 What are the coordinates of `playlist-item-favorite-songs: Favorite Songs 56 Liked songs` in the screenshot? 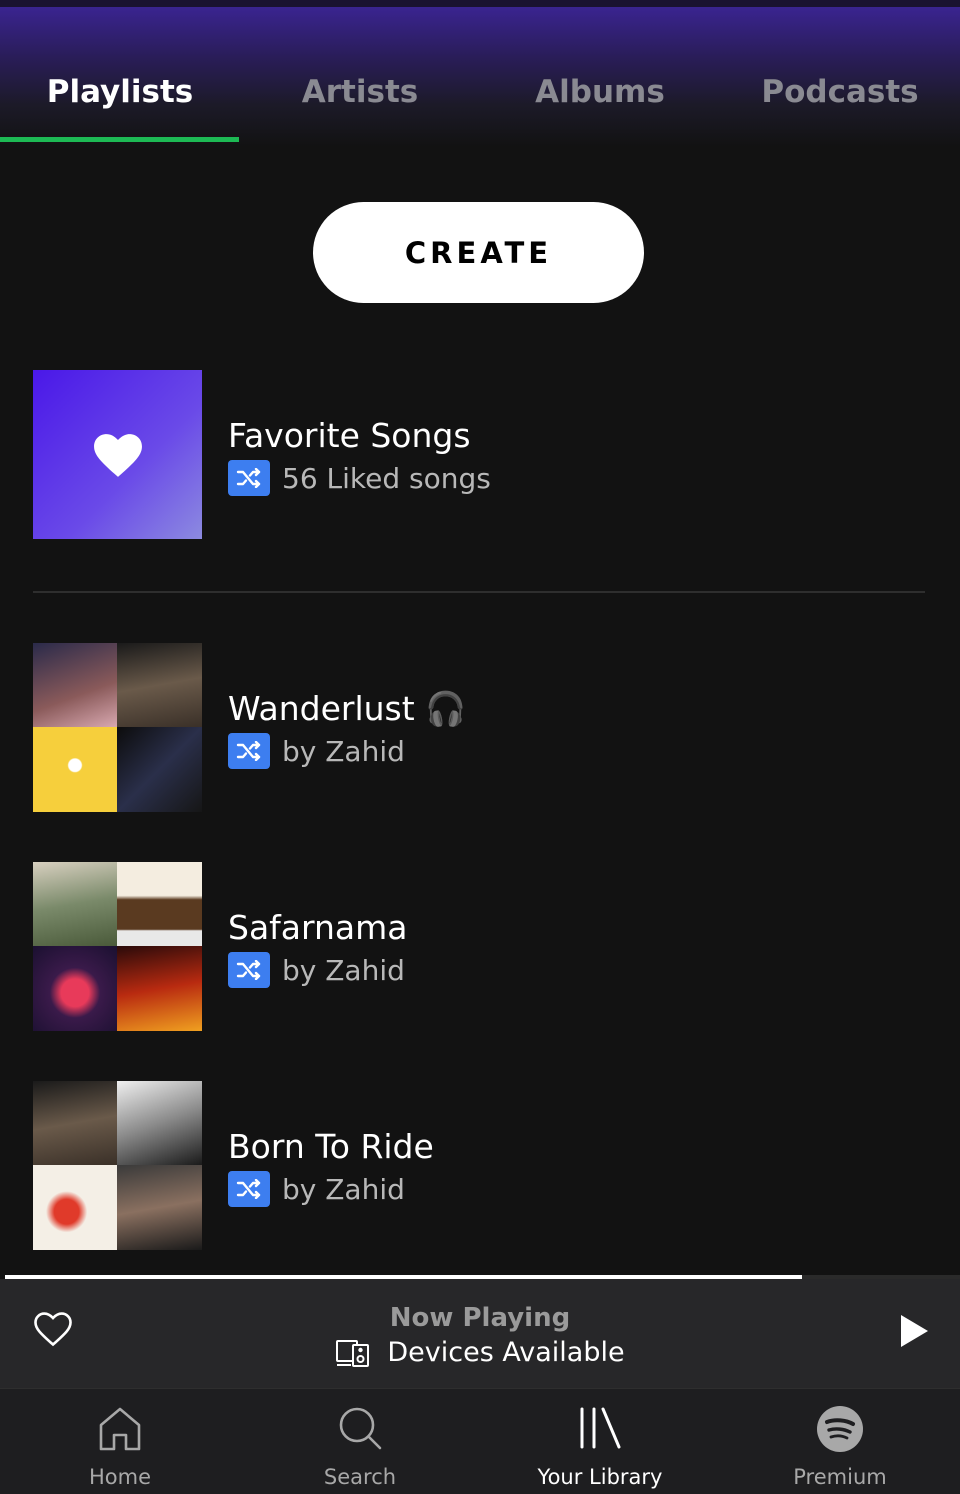 It's located at (483, 454).